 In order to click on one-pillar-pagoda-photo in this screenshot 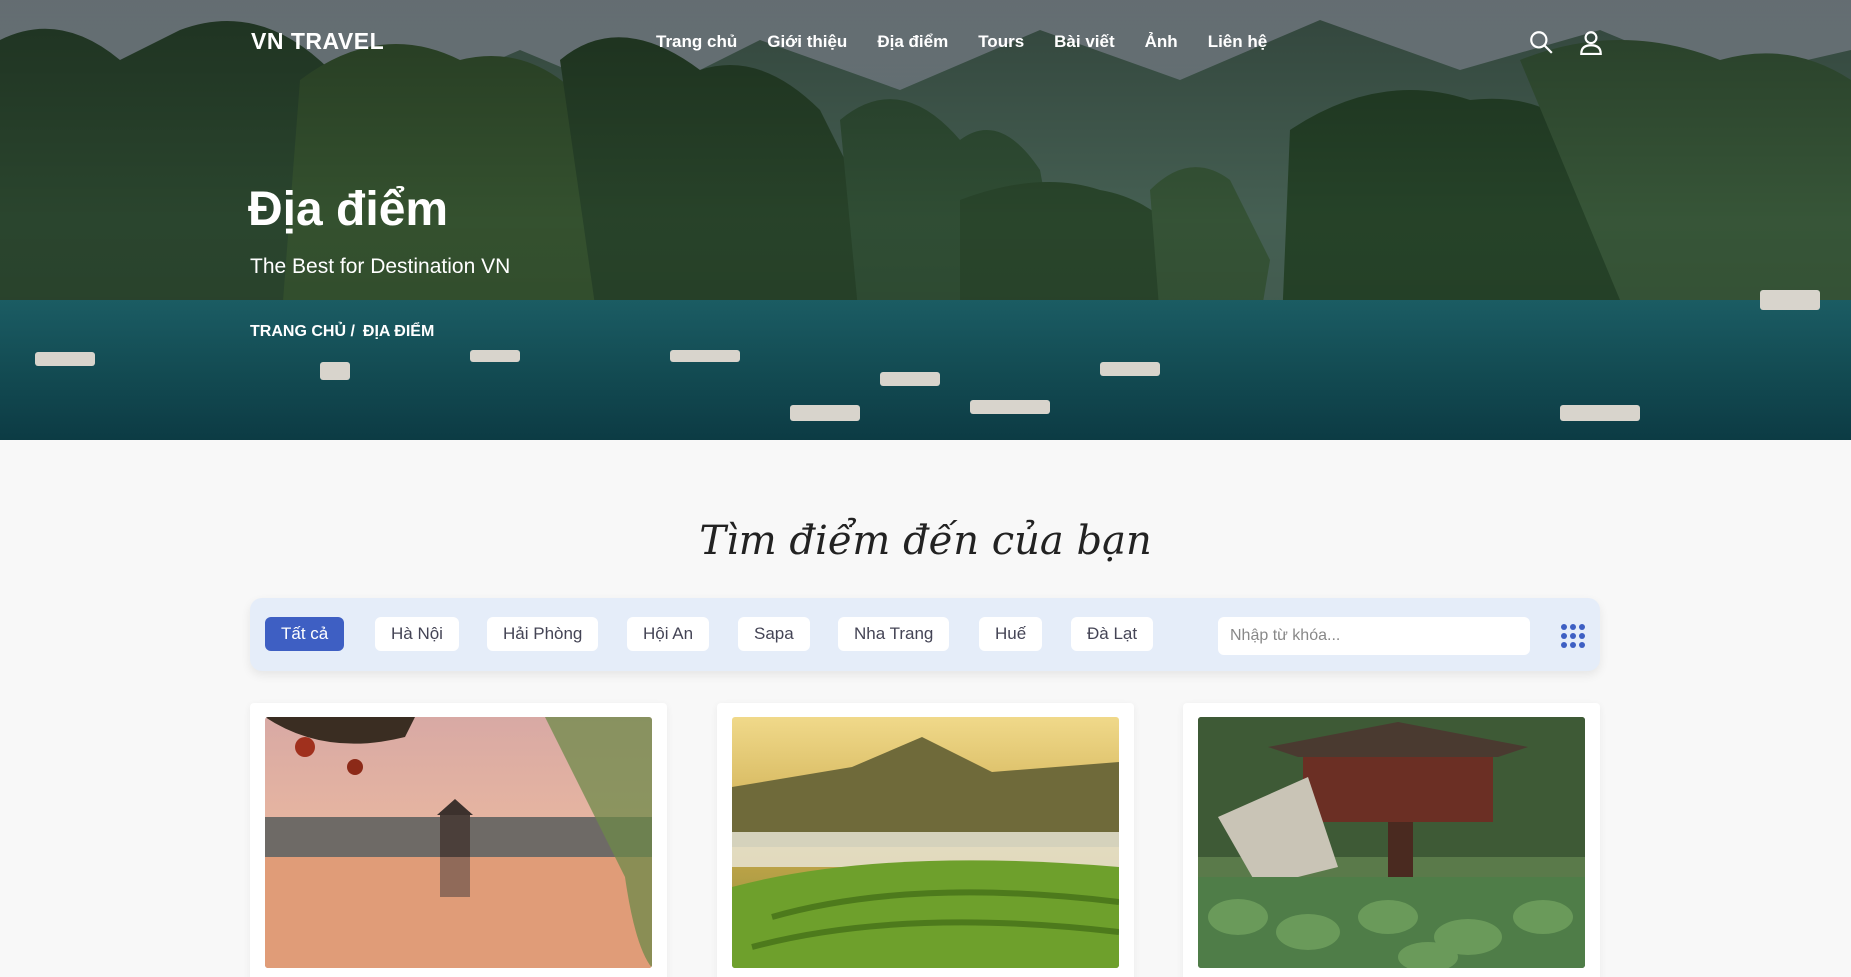, I will do `click(1391, 842)`.